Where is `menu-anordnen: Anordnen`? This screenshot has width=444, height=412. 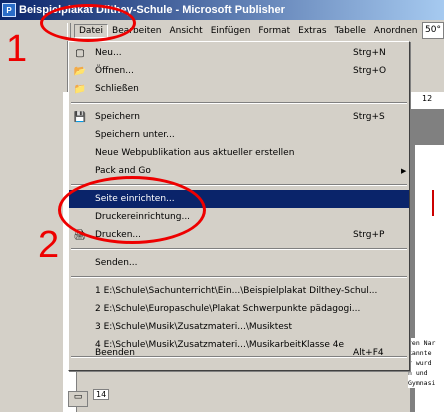
menu-anordnen: Anordnen is located at coordinates (396, 31).